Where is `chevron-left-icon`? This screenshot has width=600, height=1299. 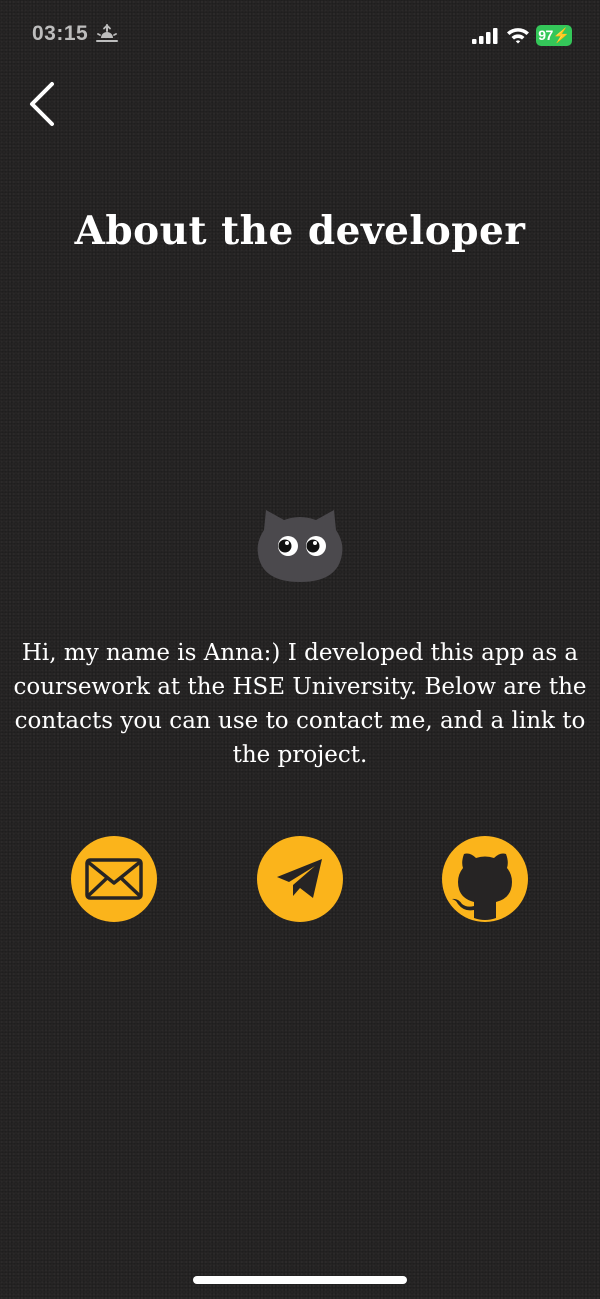
chevron-left-icon is located at coordinates (42, 104).